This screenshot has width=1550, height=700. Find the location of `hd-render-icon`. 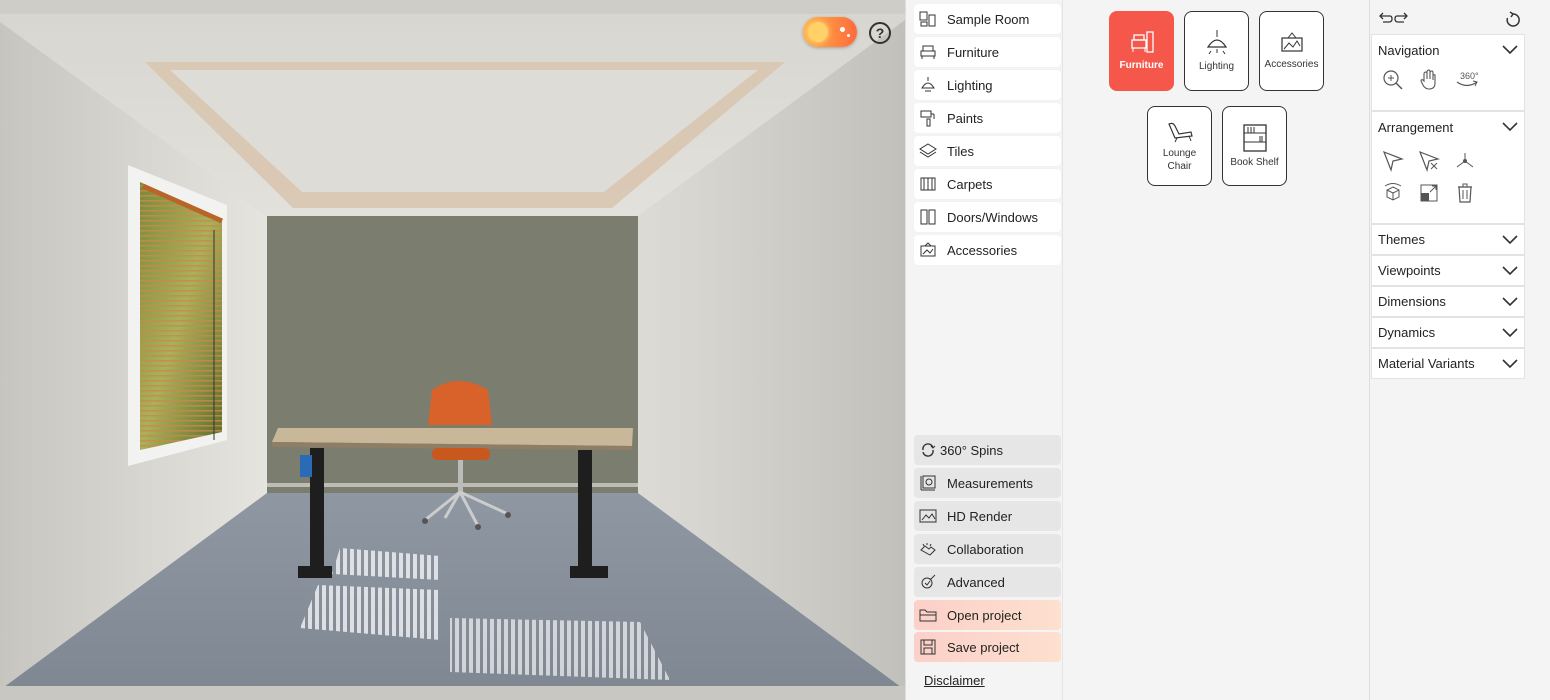

hd-render-icon is located at coordinates (928, 516).